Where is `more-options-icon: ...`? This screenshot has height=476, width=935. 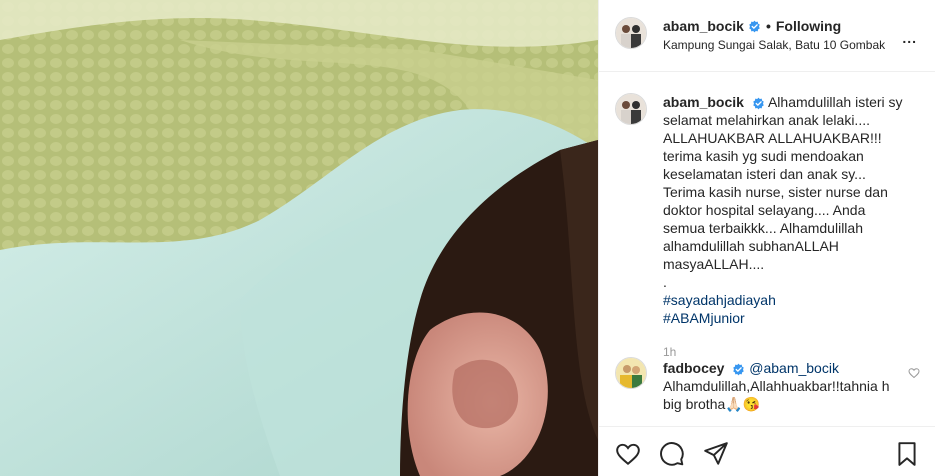
more-options-icon: ... is located at coordinates (909, 38).